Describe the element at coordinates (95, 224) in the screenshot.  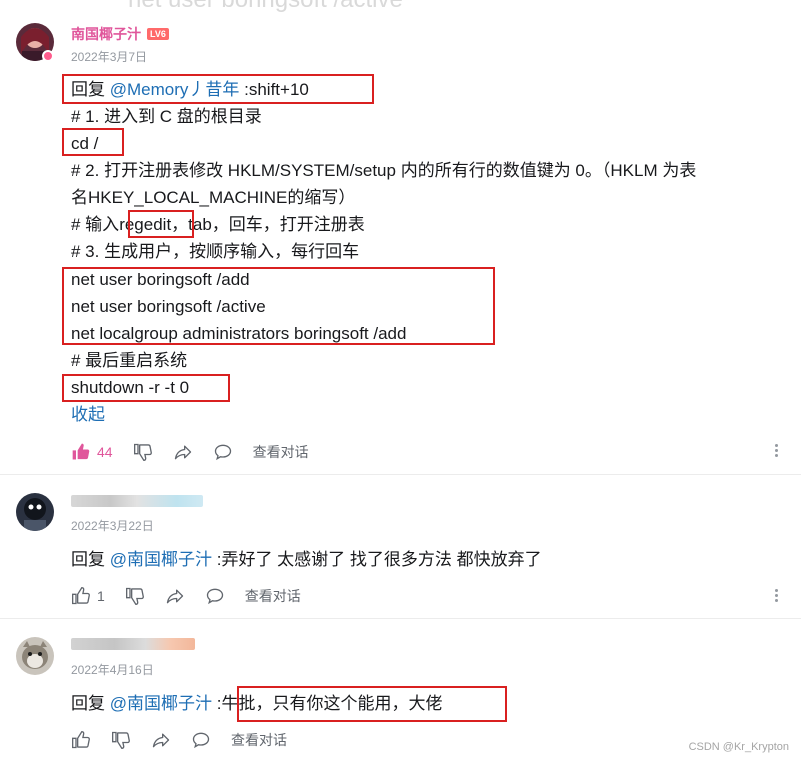
I see `comment-text: # 输入` at that location.